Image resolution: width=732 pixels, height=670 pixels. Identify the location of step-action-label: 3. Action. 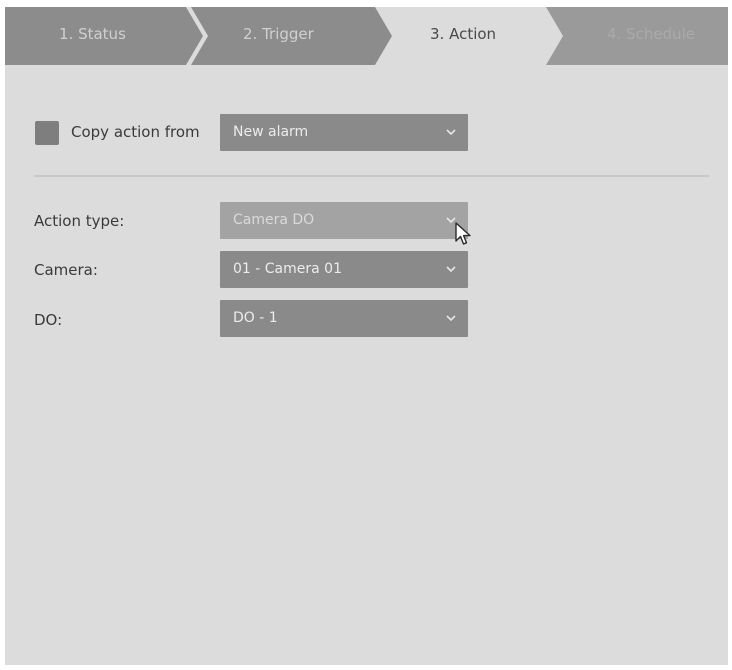
(463, 36).